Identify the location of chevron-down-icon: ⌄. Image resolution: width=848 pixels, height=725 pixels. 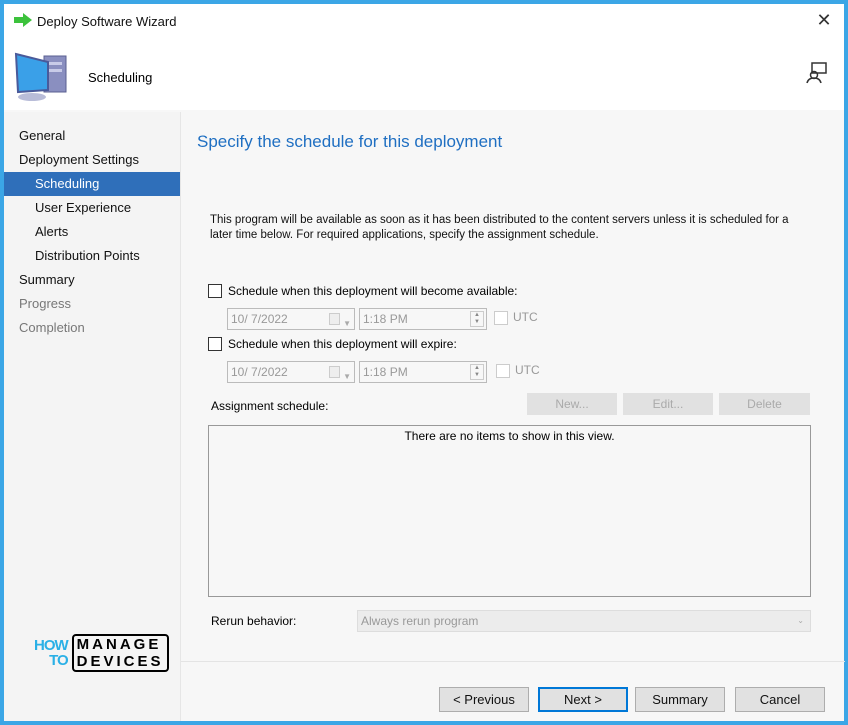
(800, 620).